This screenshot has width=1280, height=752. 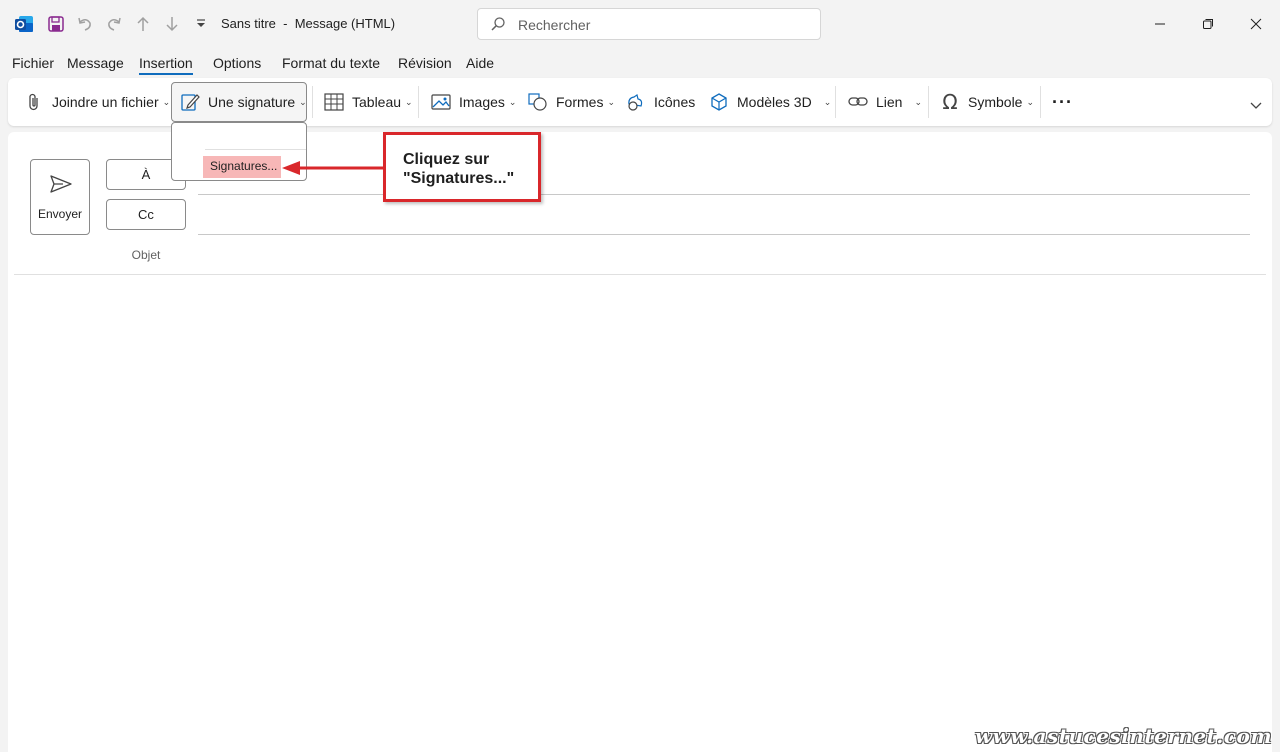 I want to click on attach-file-label: Joindre un fichier, so click(x=105, y=102).